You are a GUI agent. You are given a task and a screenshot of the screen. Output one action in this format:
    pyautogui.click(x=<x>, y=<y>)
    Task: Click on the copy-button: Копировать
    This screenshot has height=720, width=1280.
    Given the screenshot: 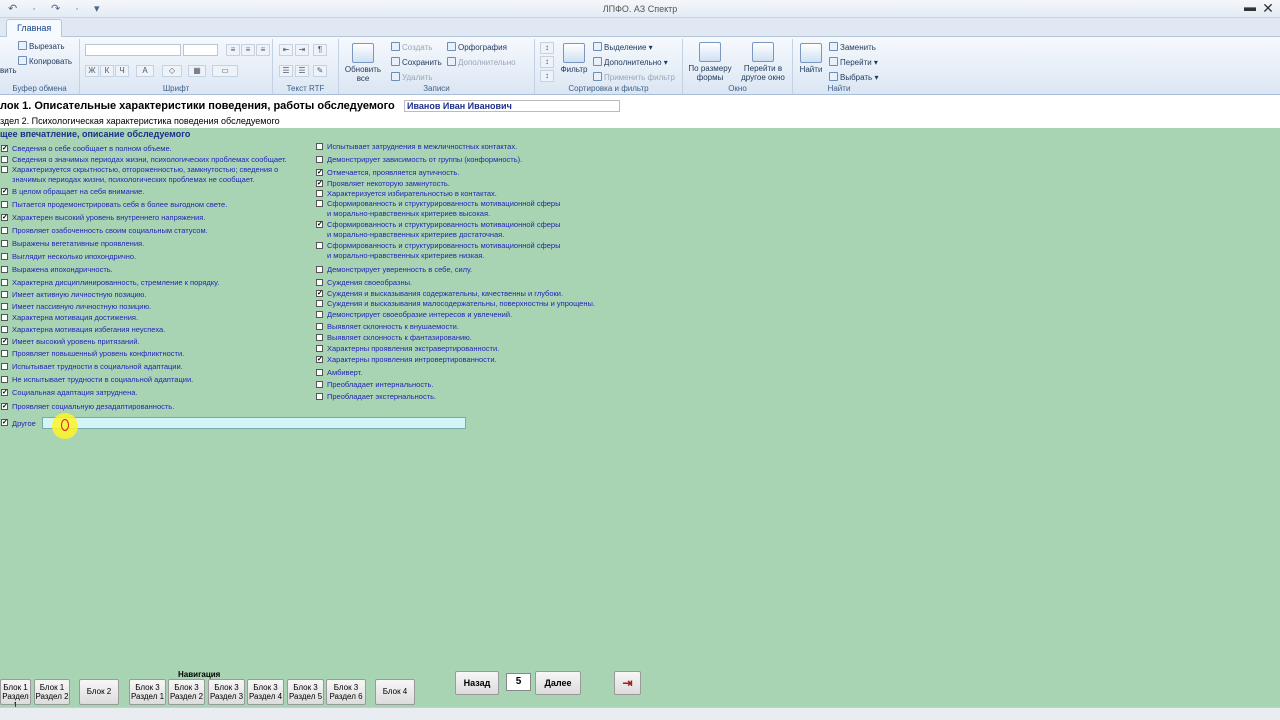 What is the action you would take?
    pyautogui.click(x=45, y=61)
    